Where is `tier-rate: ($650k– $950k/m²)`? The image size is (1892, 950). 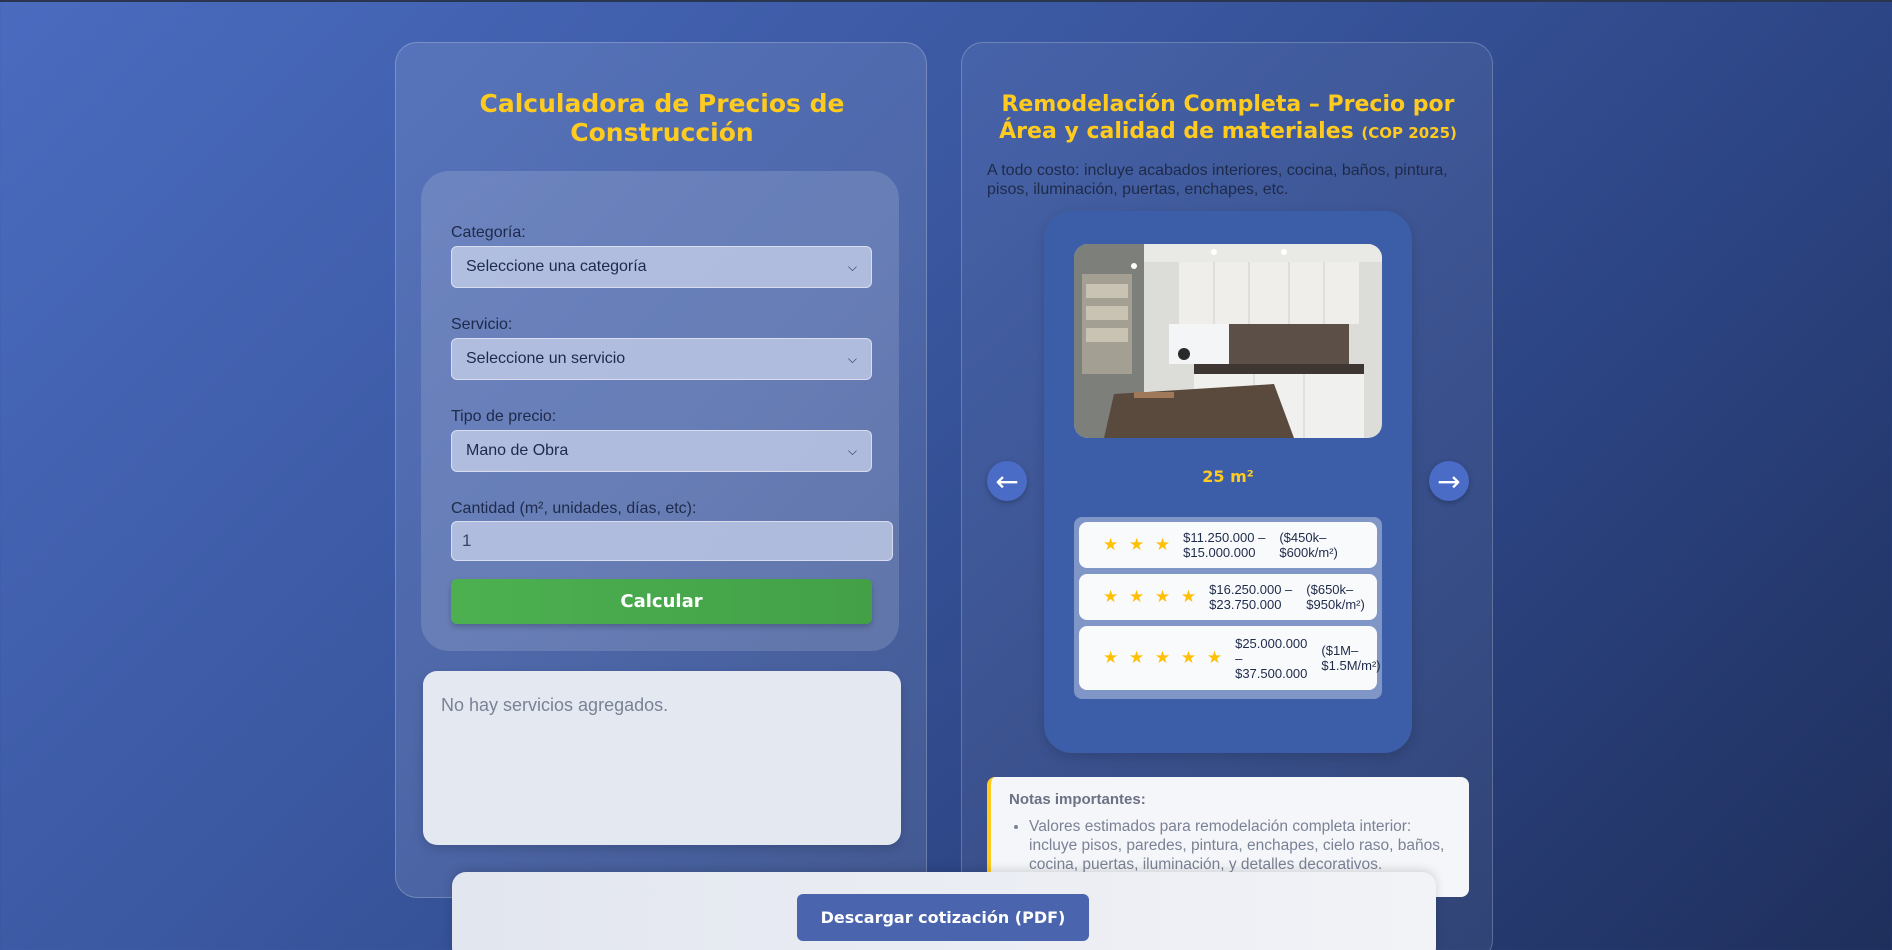 tier-rate: ($650k– $950k/m²) is located at coordinates (1335, 597).